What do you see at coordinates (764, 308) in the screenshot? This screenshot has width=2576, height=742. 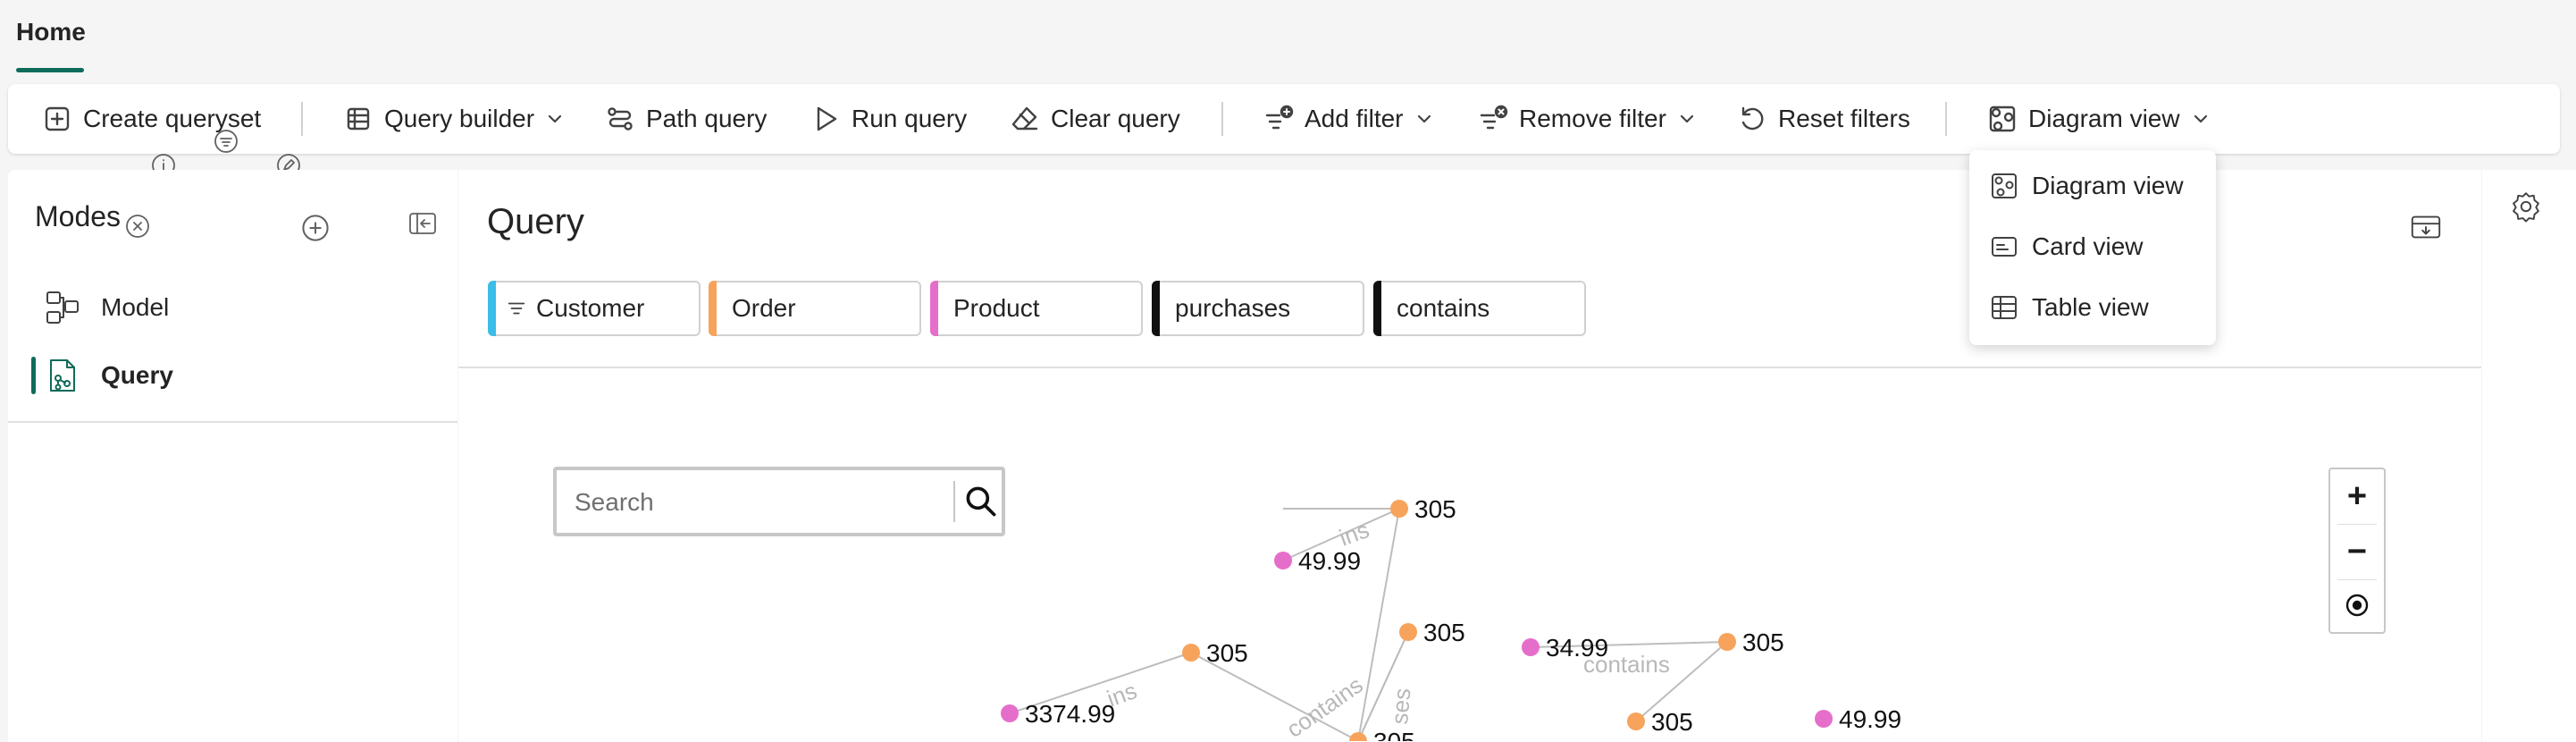 I see `chip-label: Order` at bounding box center [764, 308].